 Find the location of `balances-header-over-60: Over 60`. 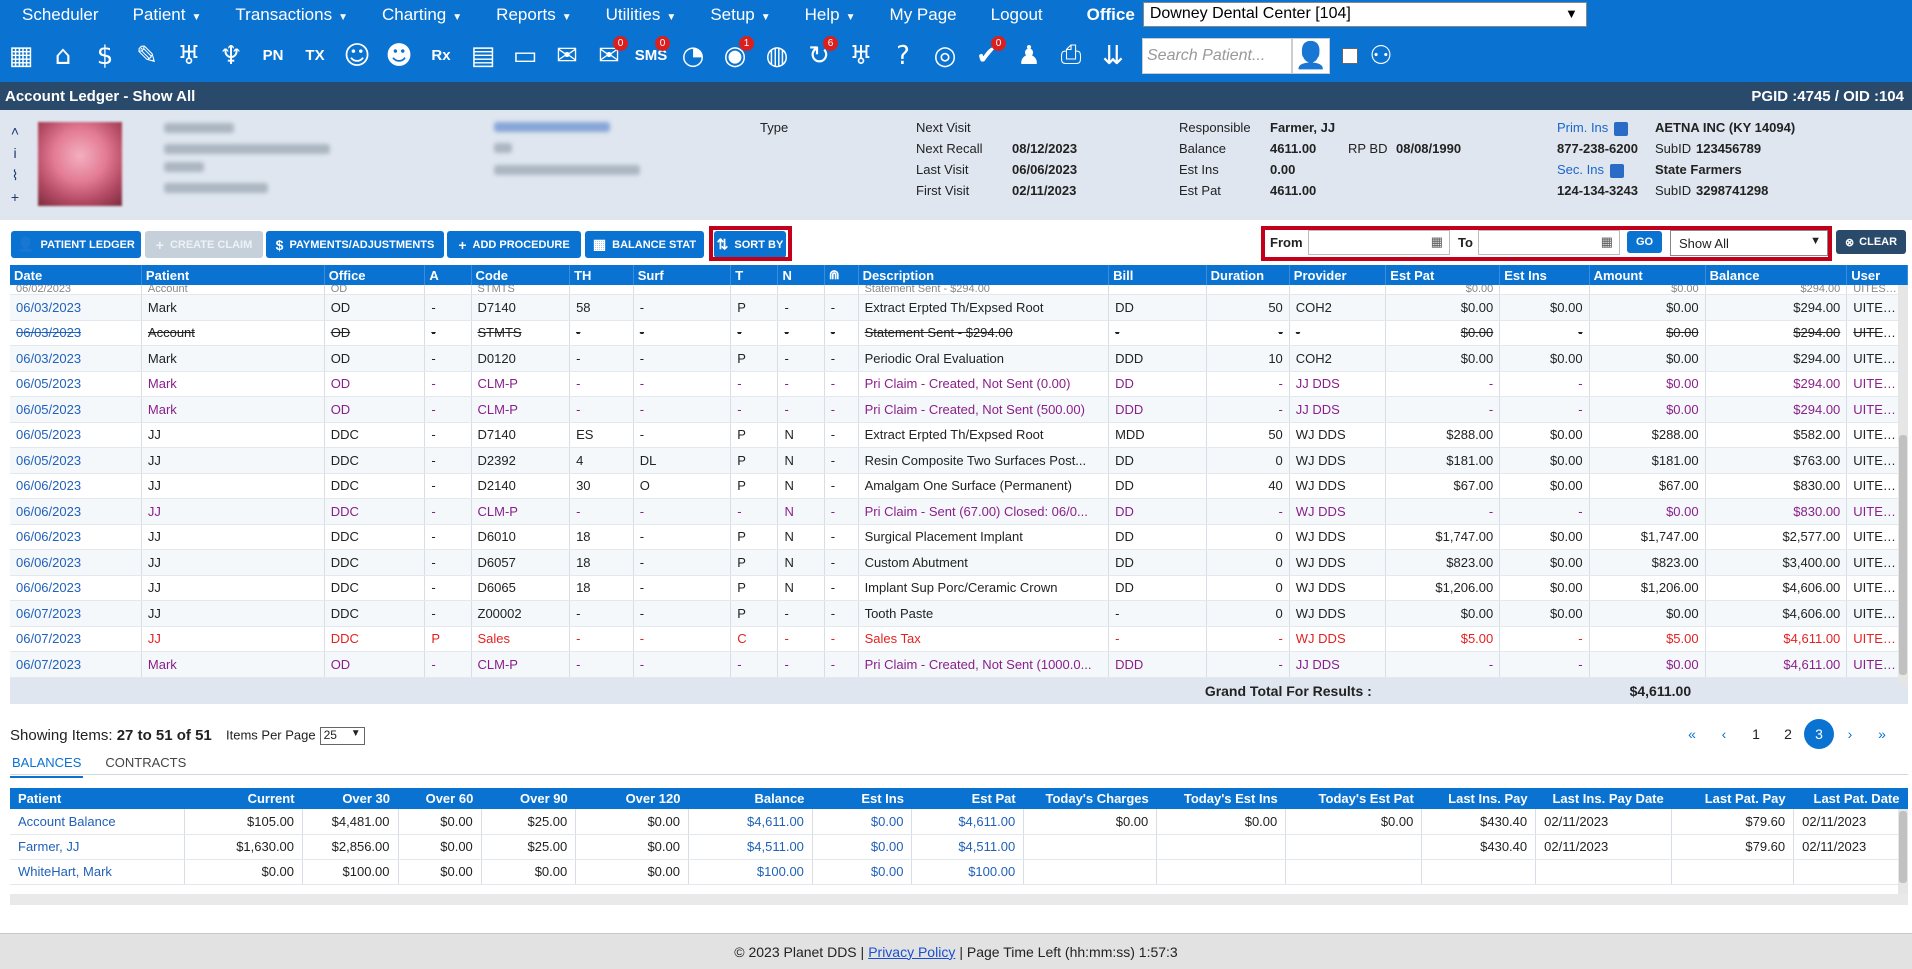

balances-header-over-60: Over 60 is located at coordinates (440, 798).